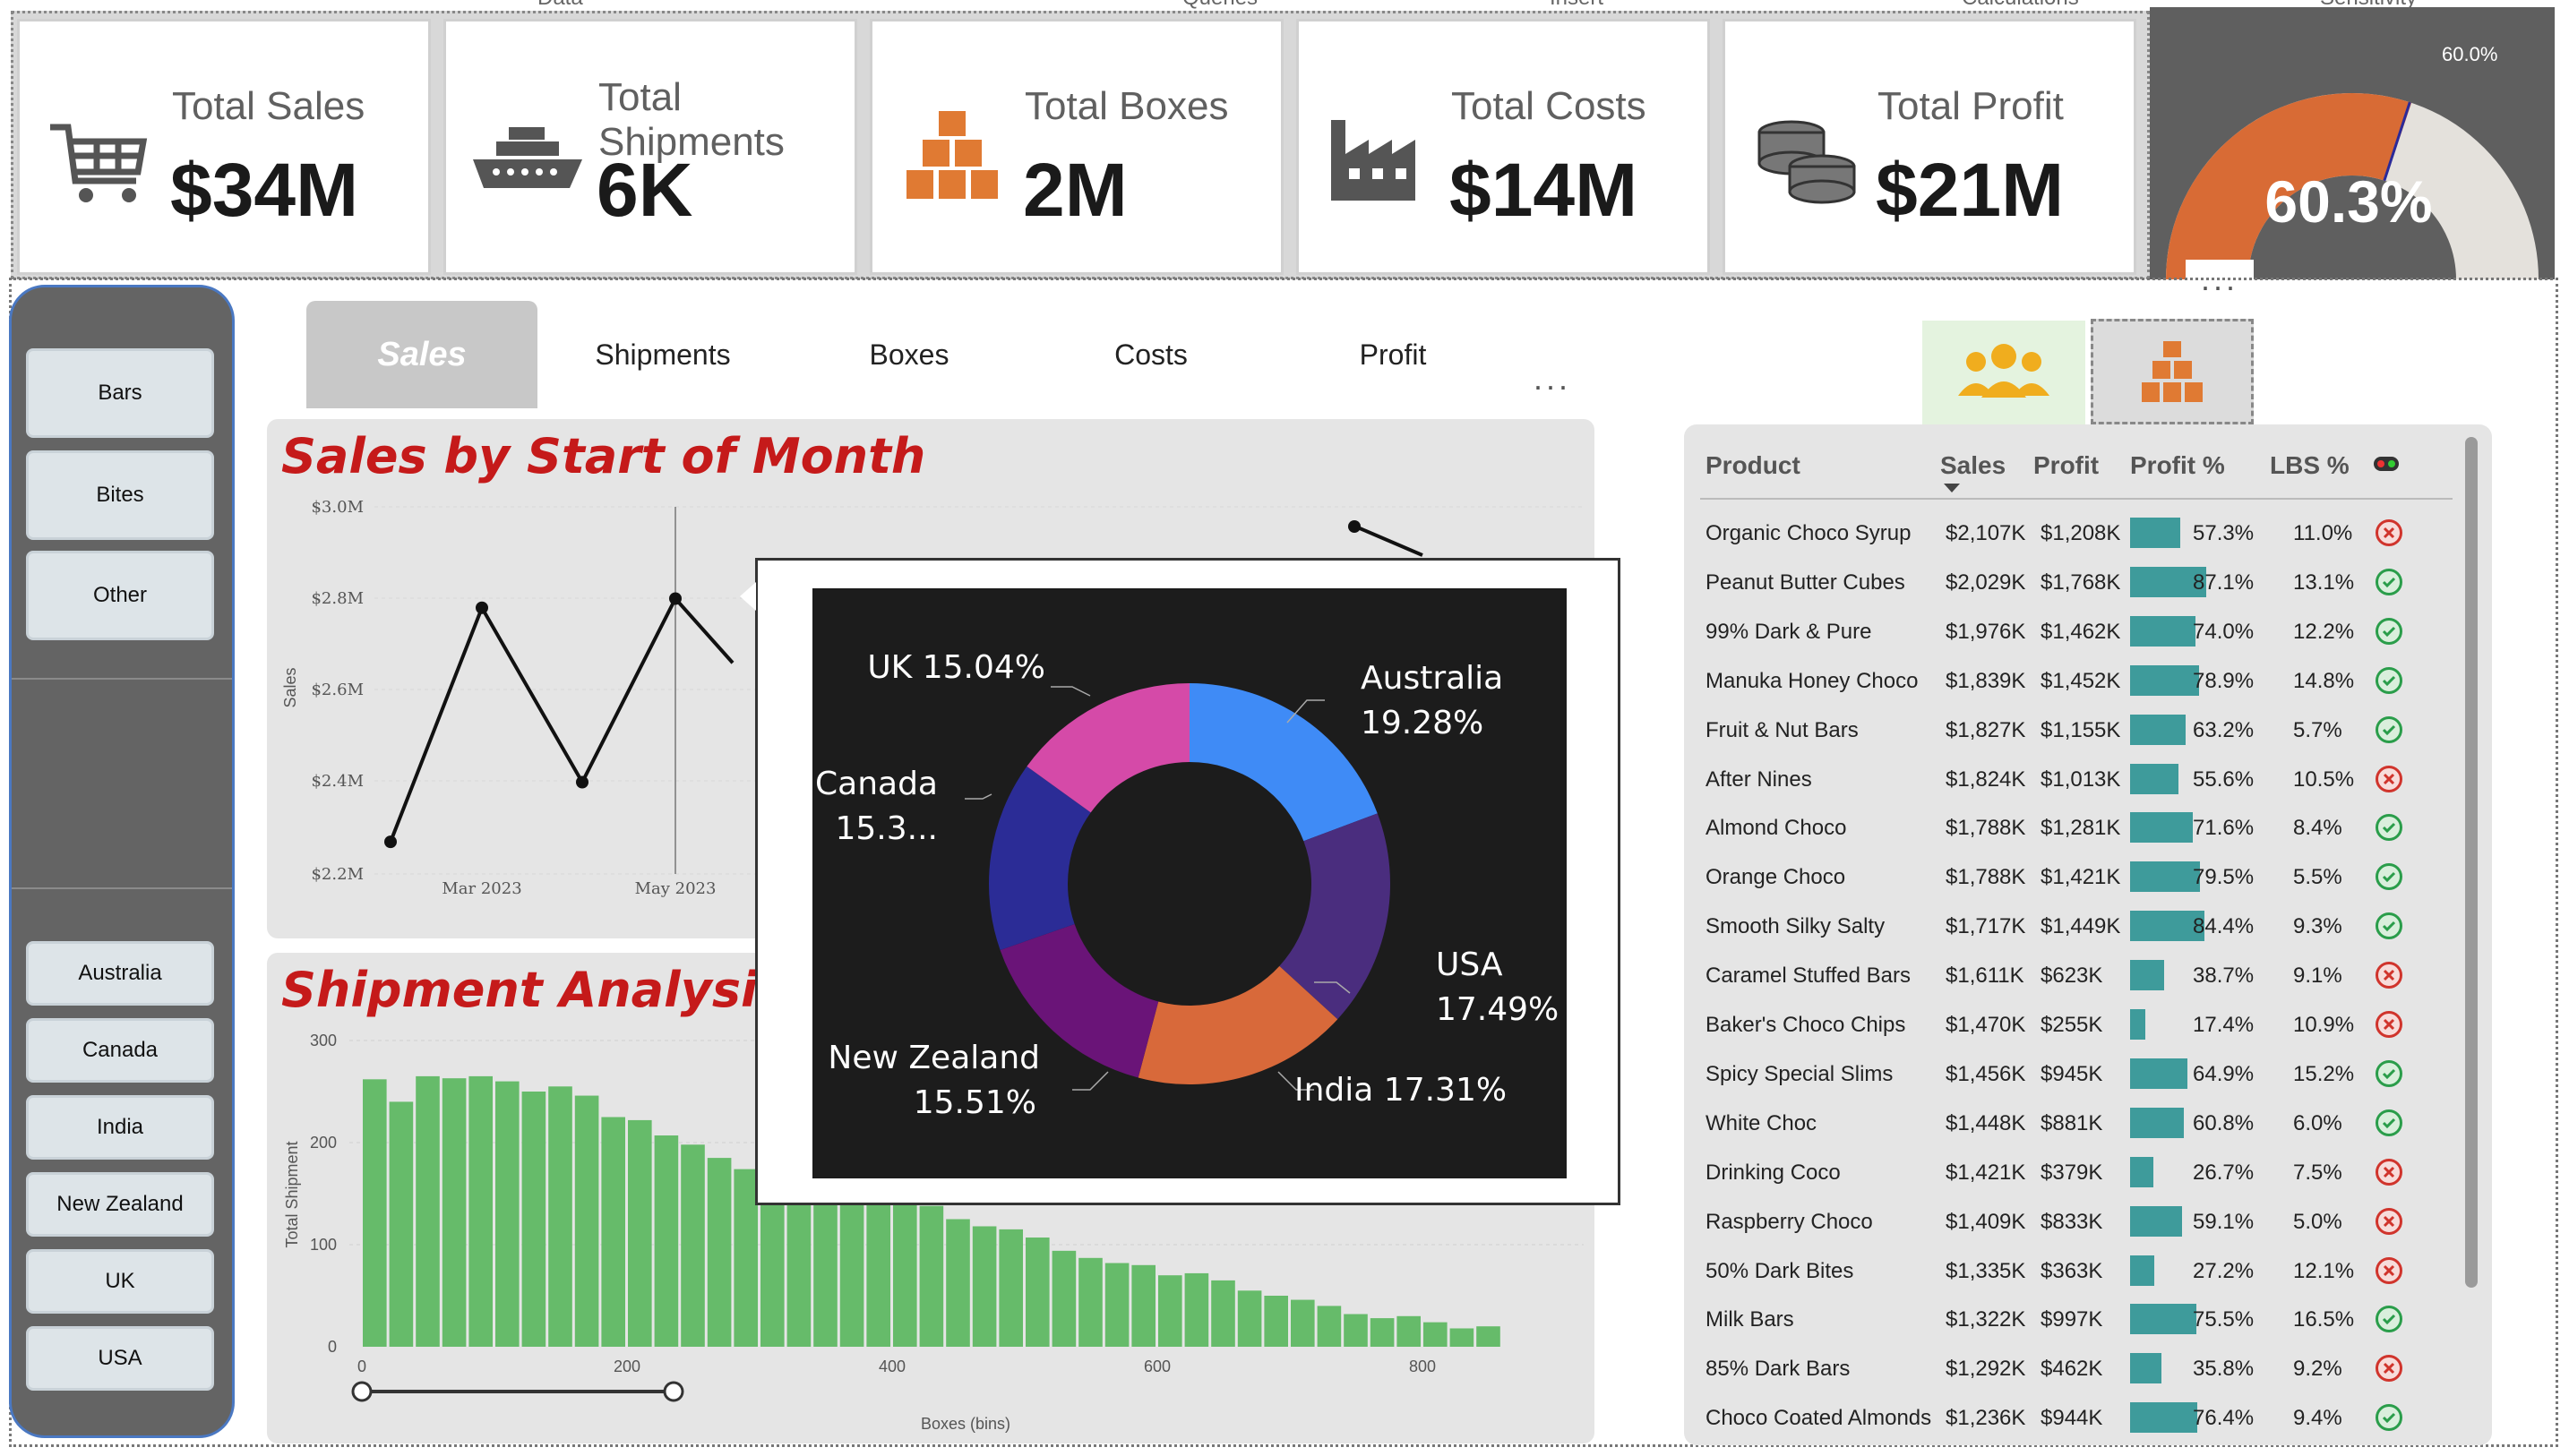  Describe the element at coordinates (1220, 4) in the screenshot. I see `menu-queries: Queries` at that location.